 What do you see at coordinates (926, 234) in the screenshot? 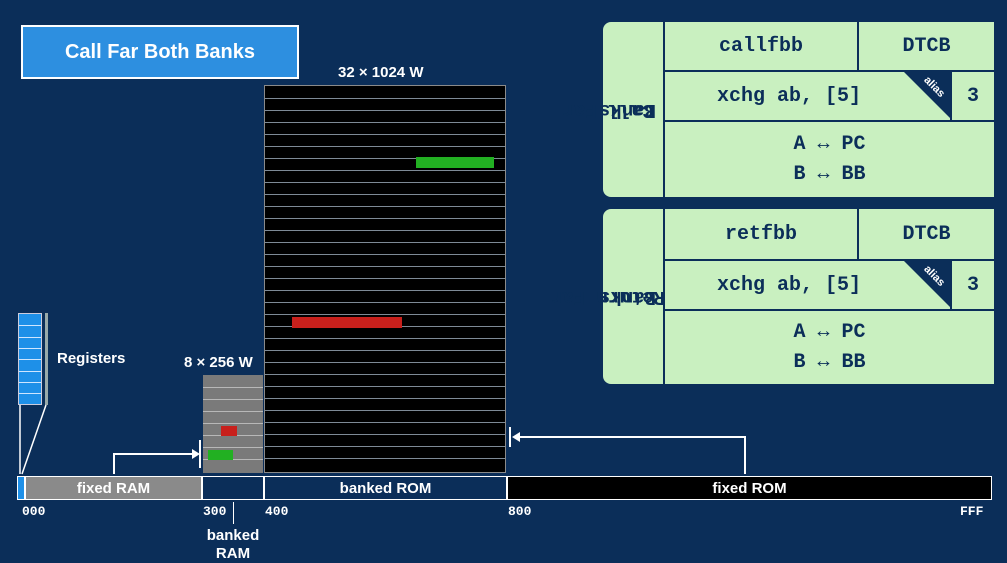
I see `retfbb-opcode: DTCB` at bounding box center [926, 234].